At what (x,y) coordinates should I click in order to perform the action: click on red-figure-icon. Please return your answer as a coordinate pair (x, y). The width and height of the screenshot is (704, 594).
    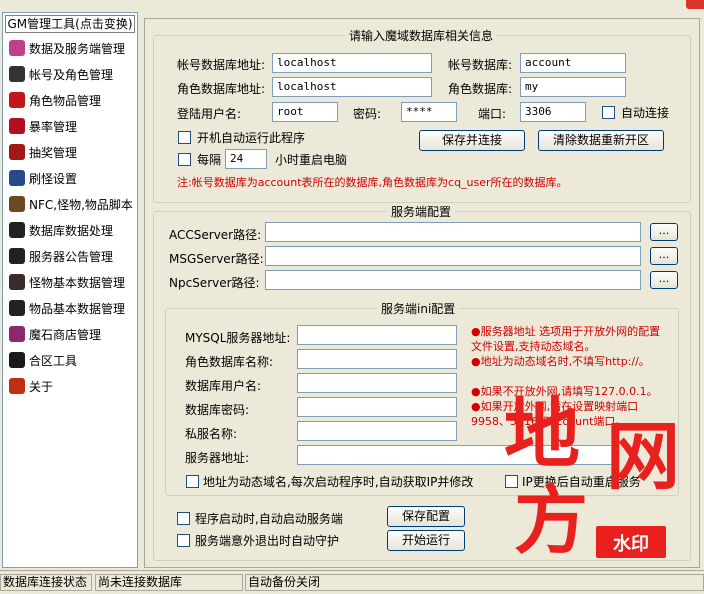
    Looking at the image, I should click on (17, 386).